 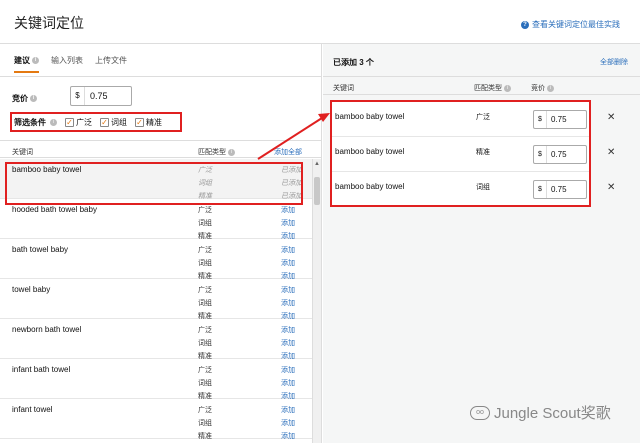 I want to click on watermark-text: Jungle Scout奖歌, so click(x=552, y=413).